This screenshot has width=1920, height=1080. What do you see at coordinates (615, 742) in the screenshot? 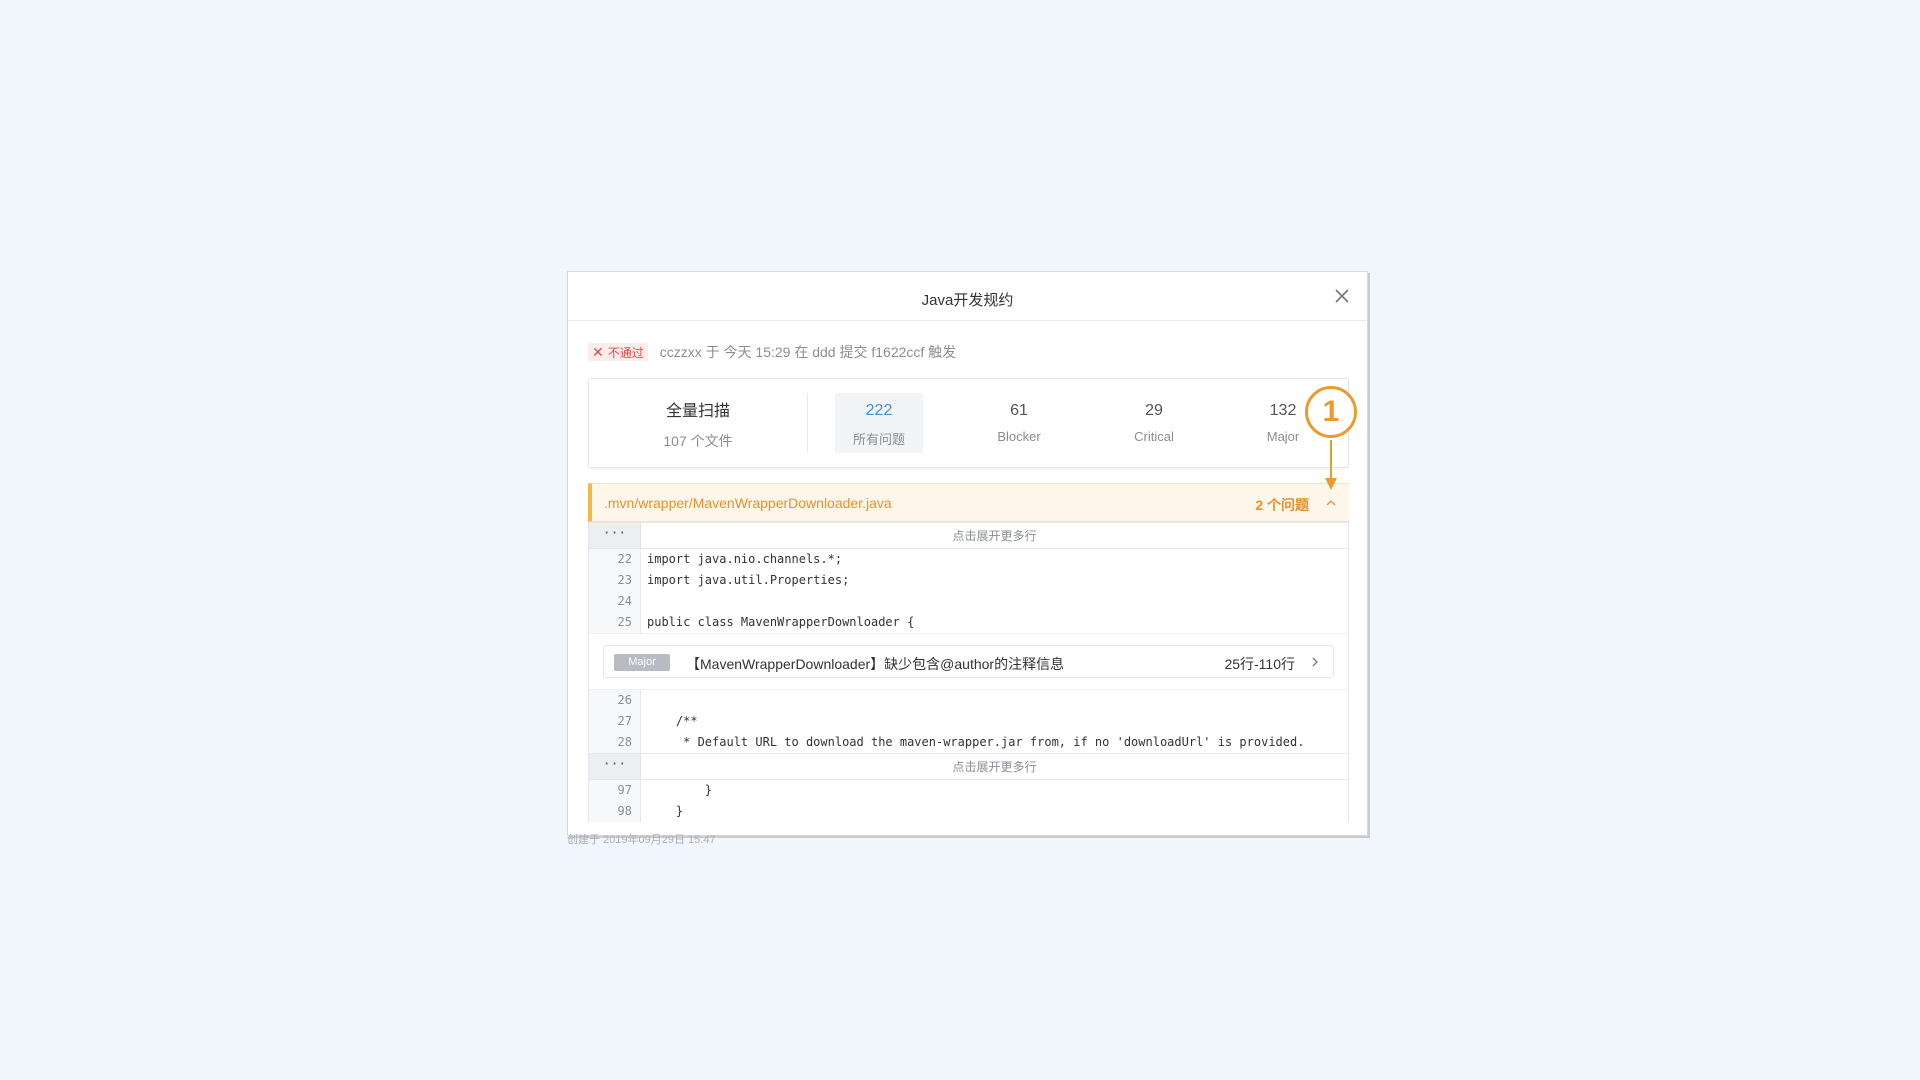
I see `line-number: 28` at bounding box center [615, 742].